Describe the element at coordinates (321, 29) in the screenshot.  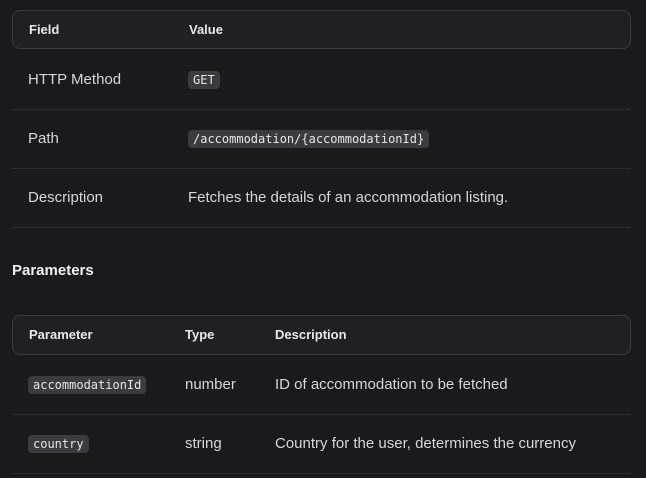
I see `endpoint-table-header: Field Value` at that location.